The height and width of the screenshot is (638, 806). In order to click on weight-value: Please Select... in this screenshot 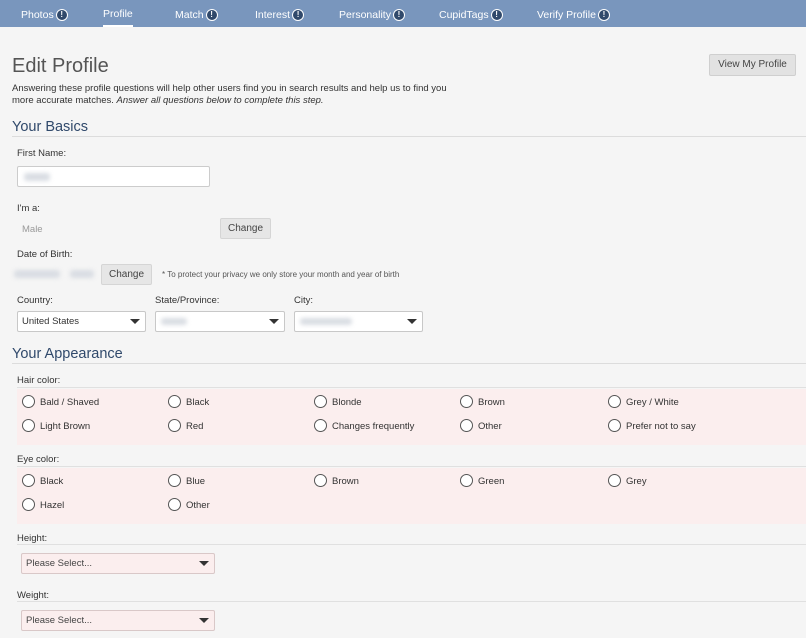, I will do `click(59, 620)`.